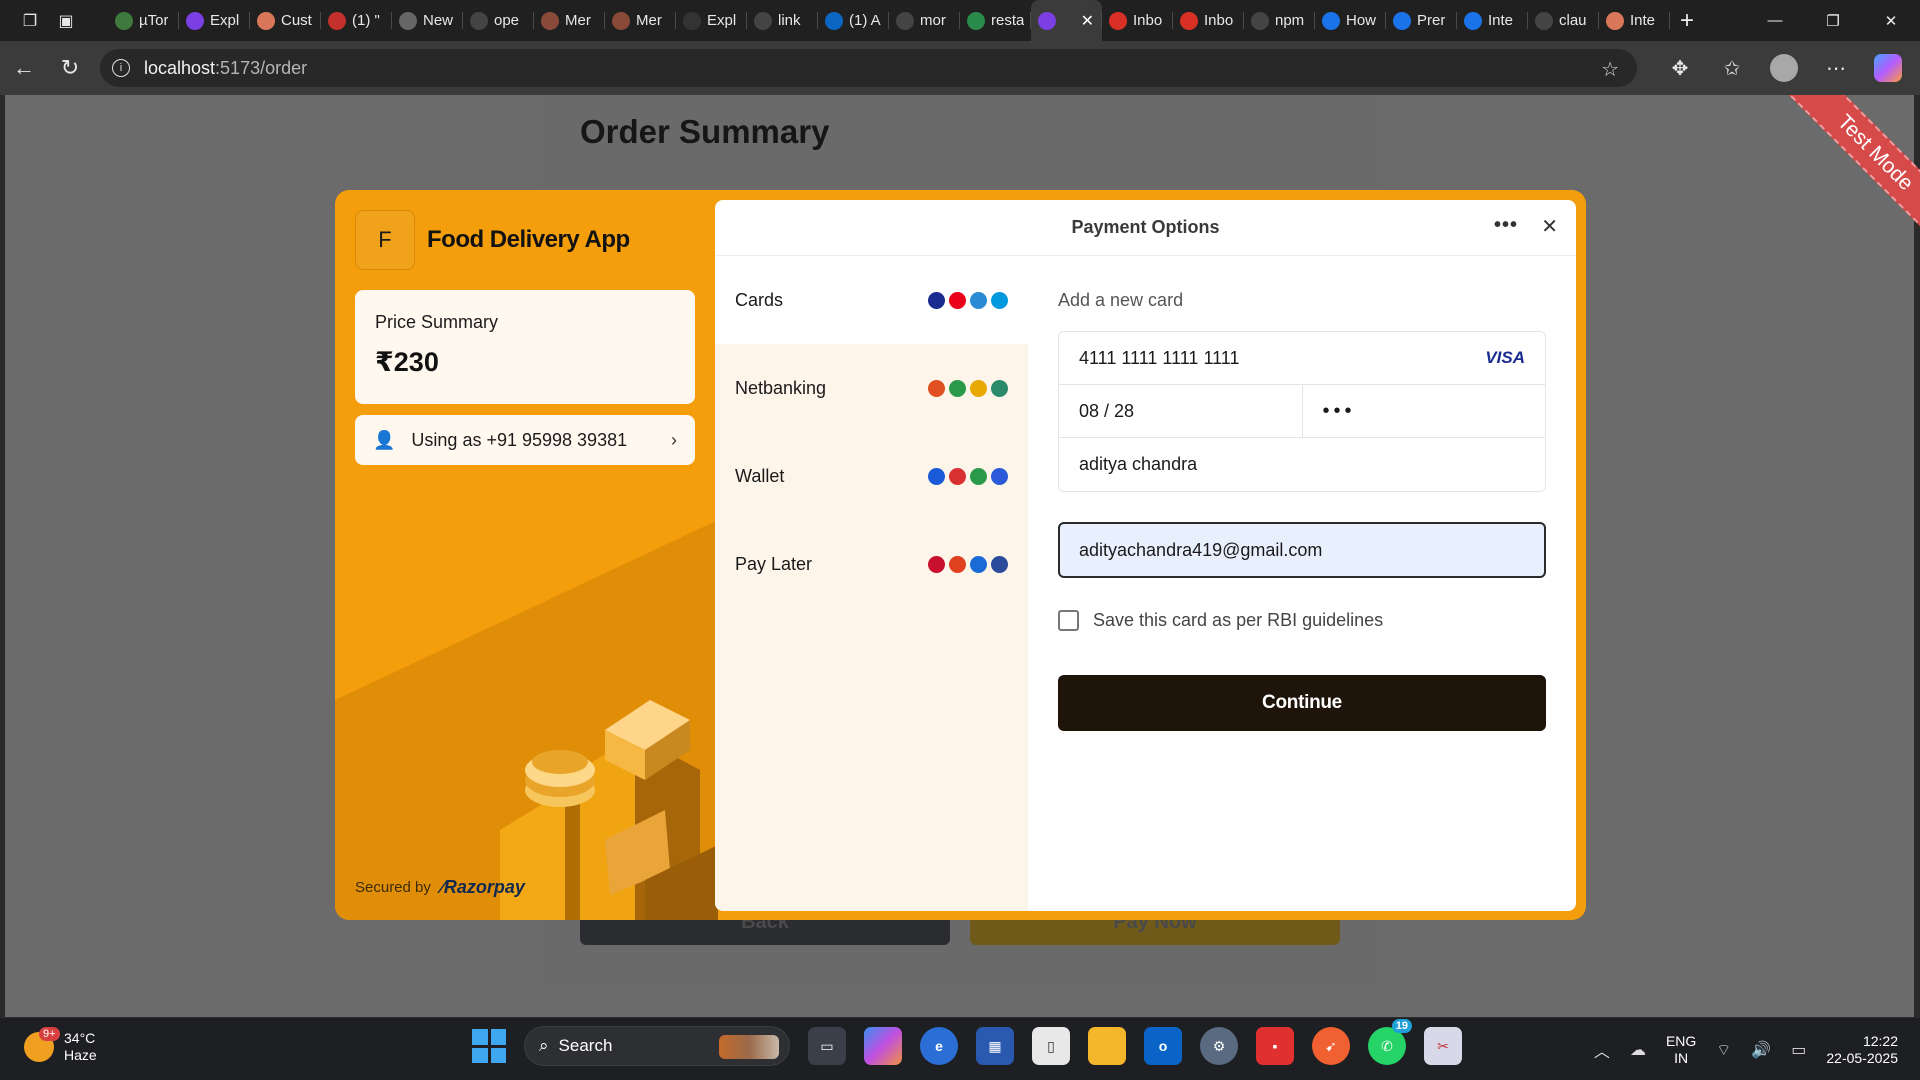  I want to click on save-card-checkbox, so click(1068, 620).